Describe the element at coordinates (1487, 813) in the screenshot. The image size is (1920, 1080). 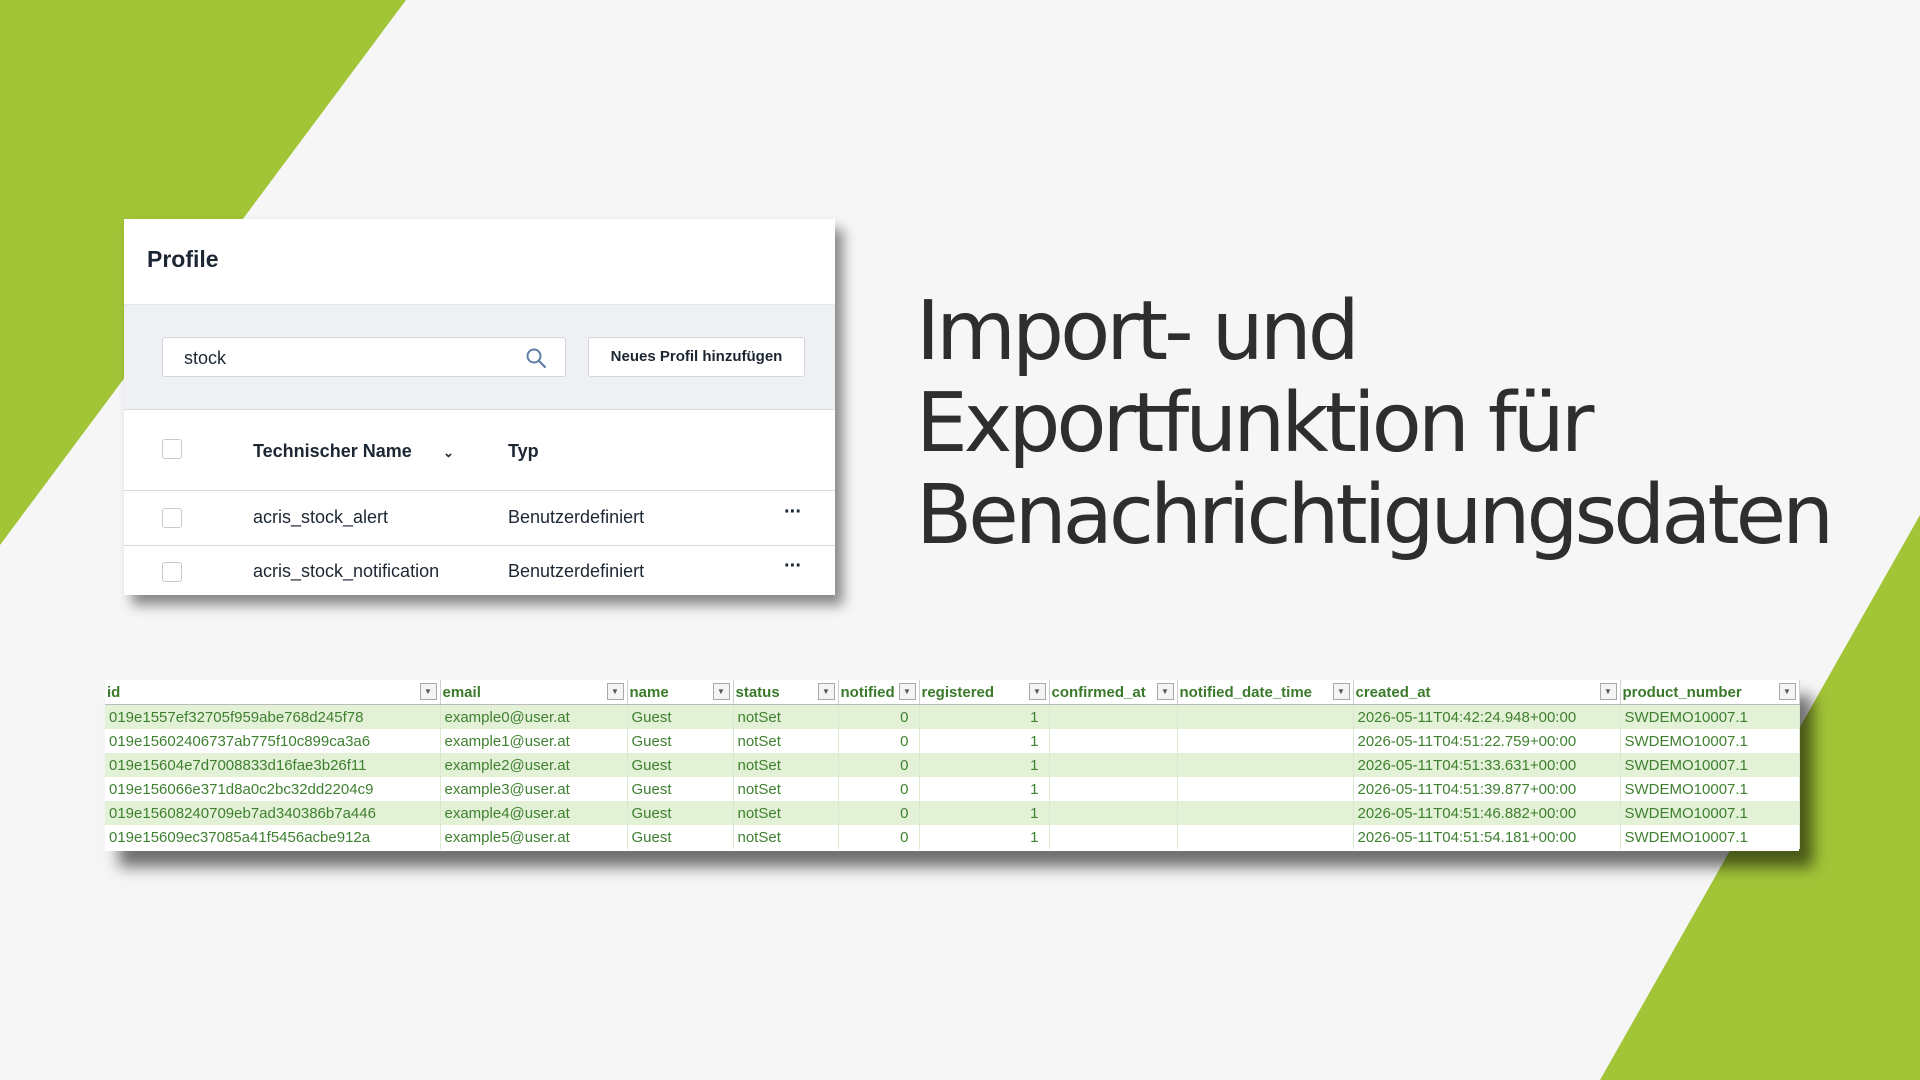
I see `sheet-cell: 2026-05-11T04:51:46.882+00:00` at that location.